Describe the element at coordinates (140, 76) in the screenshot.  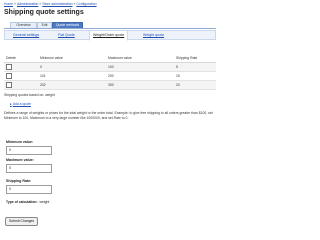
I see `max-cell: 200` at that location.